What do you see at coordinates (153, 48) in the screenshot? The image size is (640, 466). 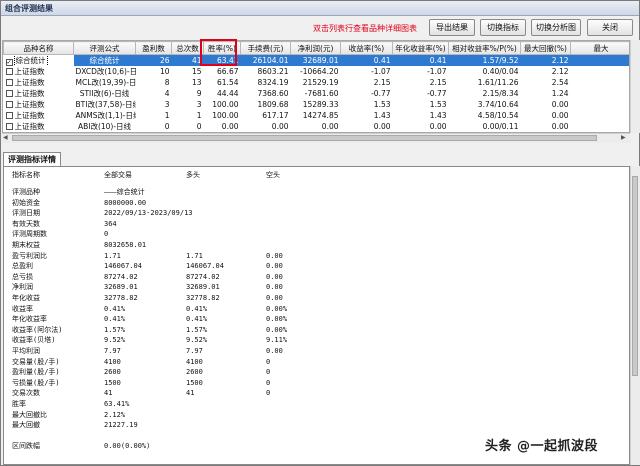 I see `column-header: 盈利数` at bounding box center [153, 48].